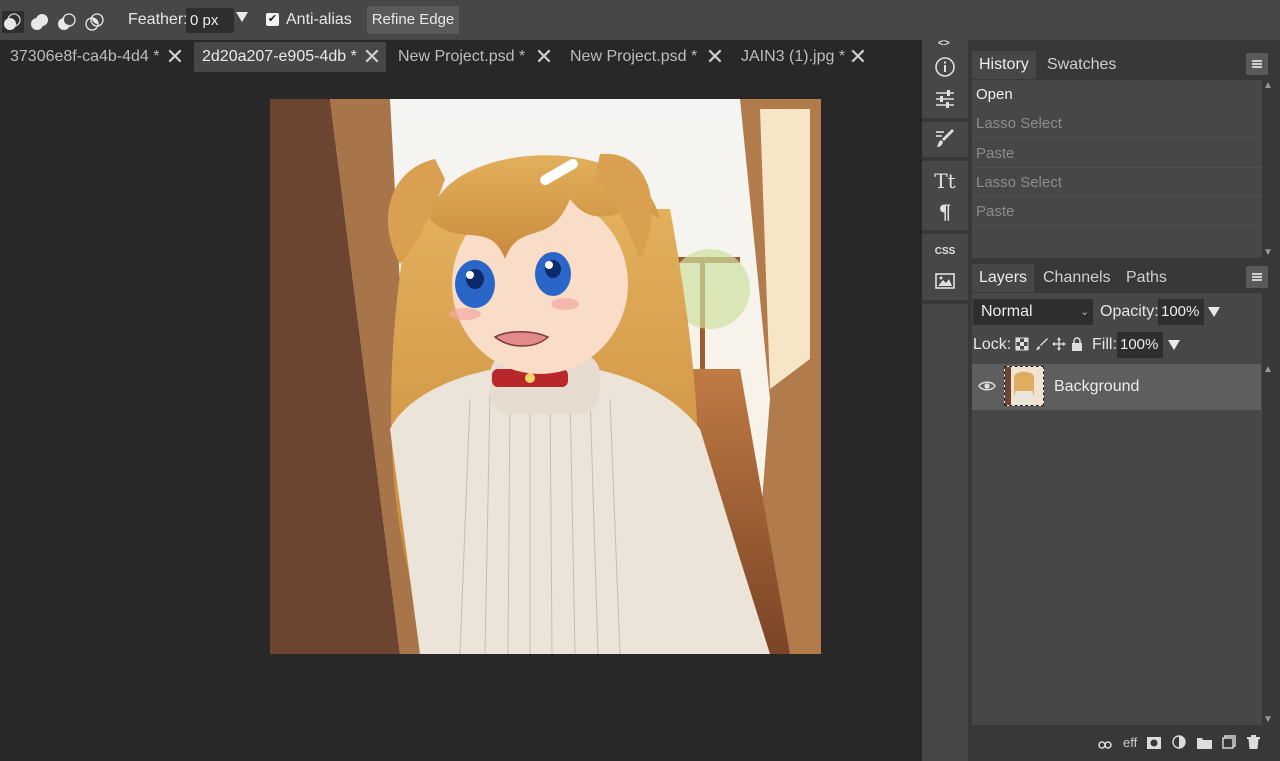 Image resolution: width=1280 pixels, height=761 pixels. Describe the element at coordinates (1003, 278) in the screenshot. I see `tab-layers: Layers` at that location.